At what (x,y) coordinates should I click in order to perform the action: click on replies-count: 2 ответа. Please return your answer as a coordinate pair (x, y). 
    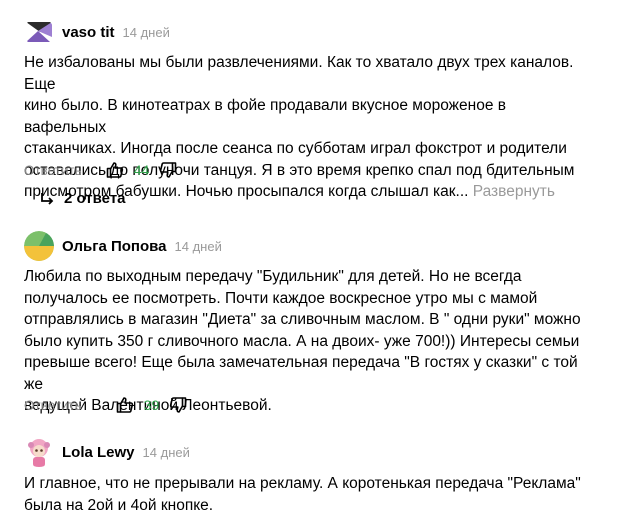
    Looking at the image, I should click on (95, 198).